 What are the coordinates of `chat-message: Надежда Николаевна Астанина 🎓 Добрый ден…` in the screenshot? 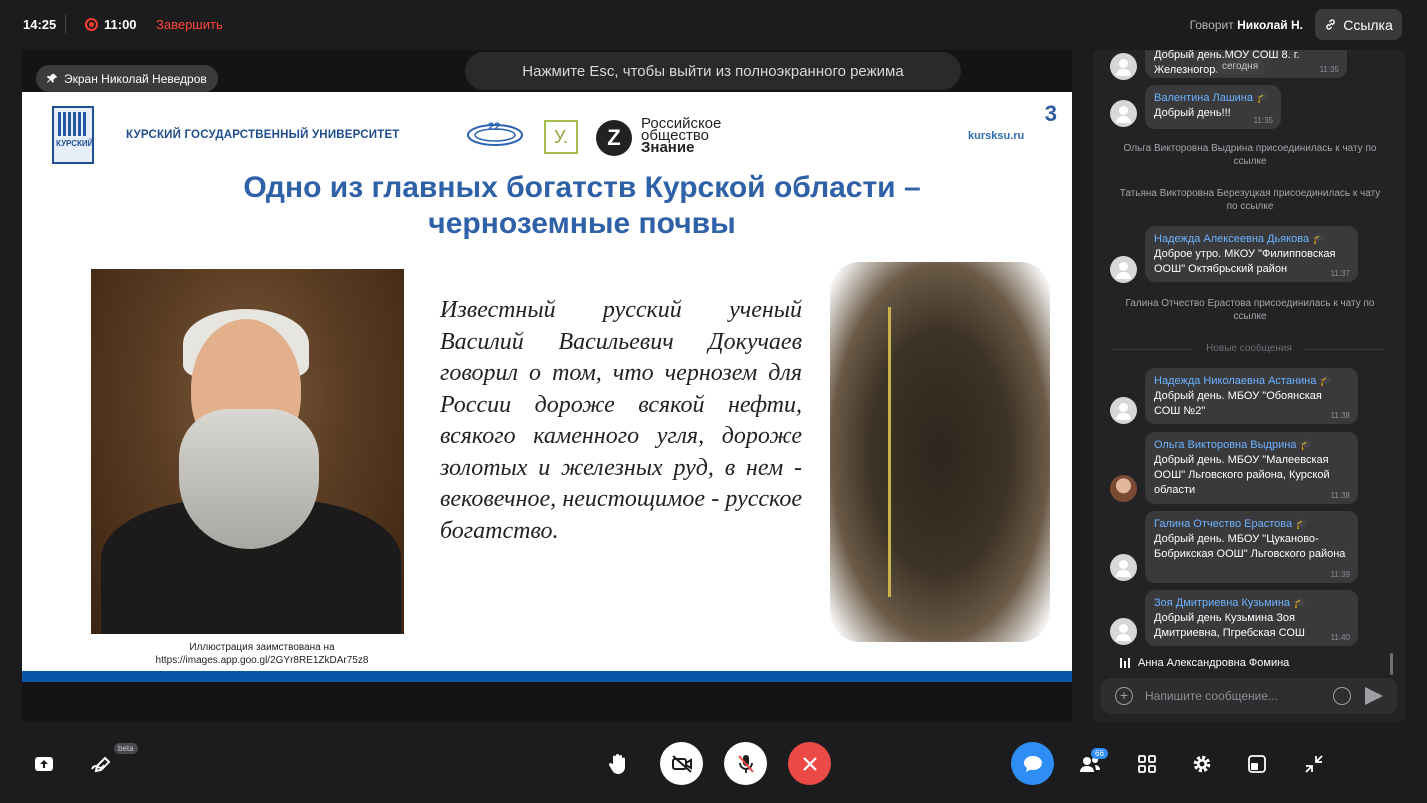 It's located at (1251, 396).